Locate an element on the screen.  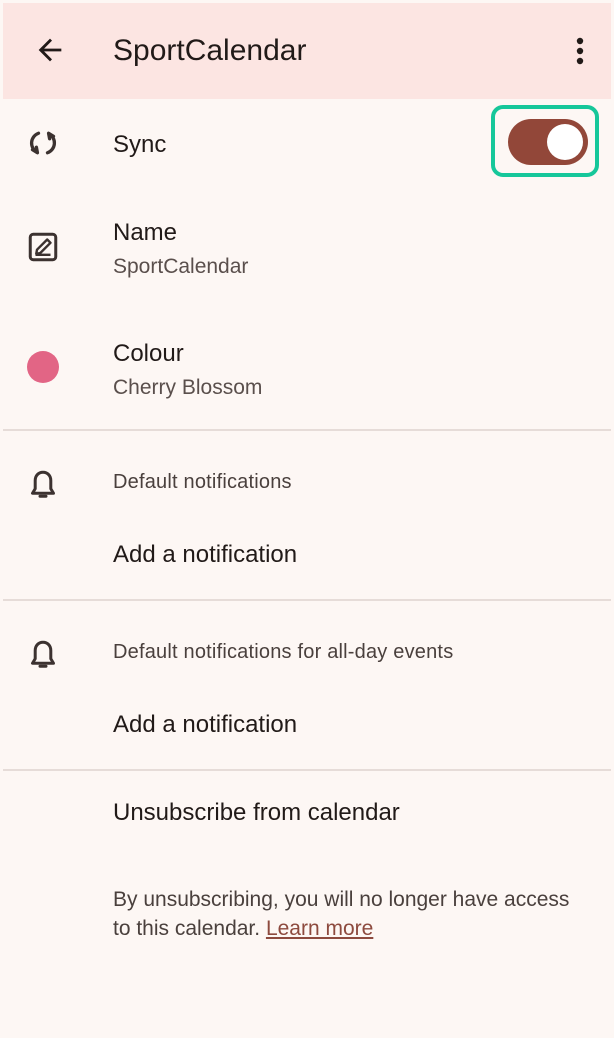
toggle-thumb is located at coordinates (565, 142).